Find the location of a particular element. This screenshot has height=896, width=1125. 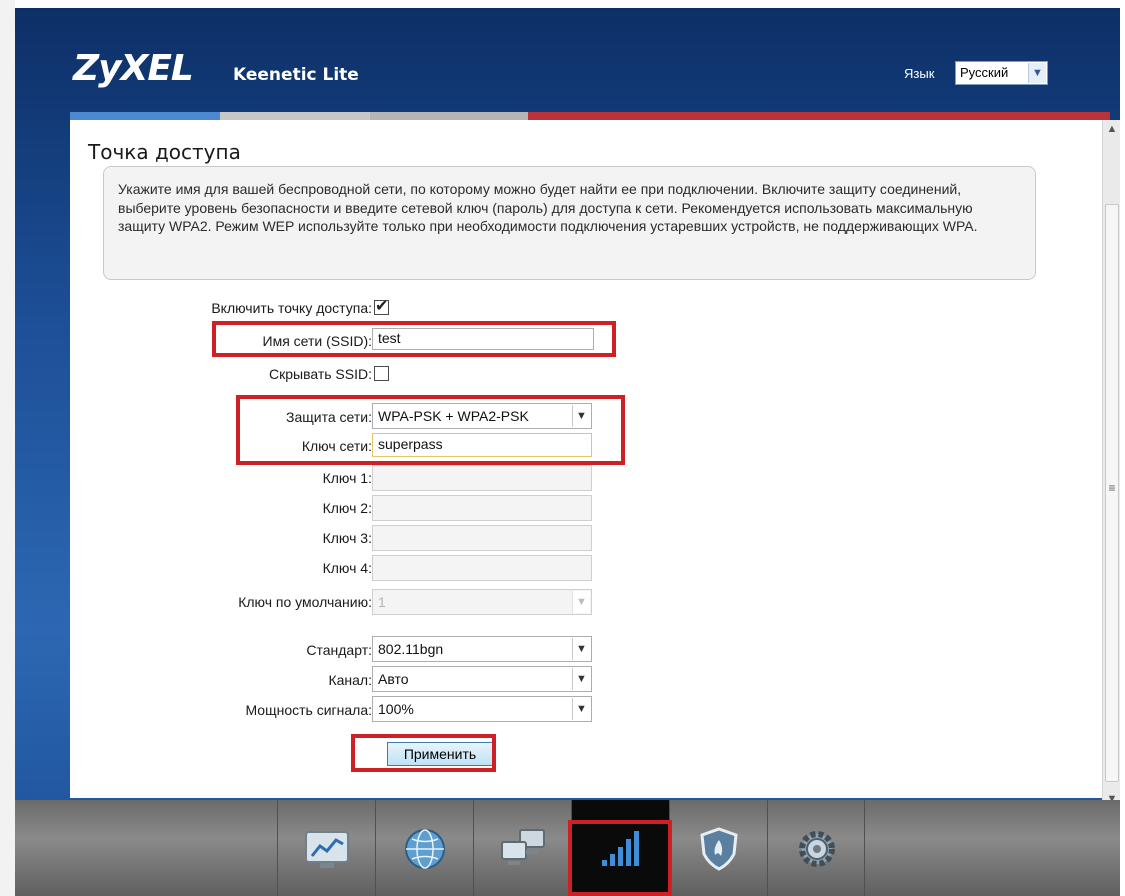

grip-icon: ≡ is located at coordinates (1112, 488).